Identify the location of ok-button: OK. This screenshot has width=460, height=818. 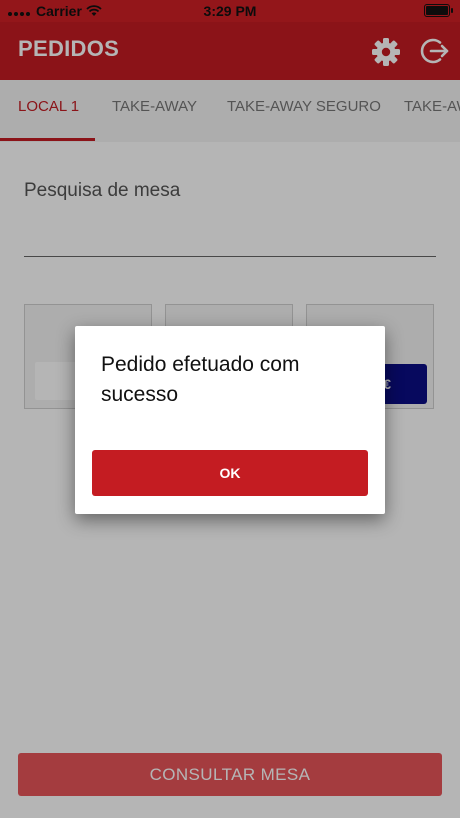
(230, 473).